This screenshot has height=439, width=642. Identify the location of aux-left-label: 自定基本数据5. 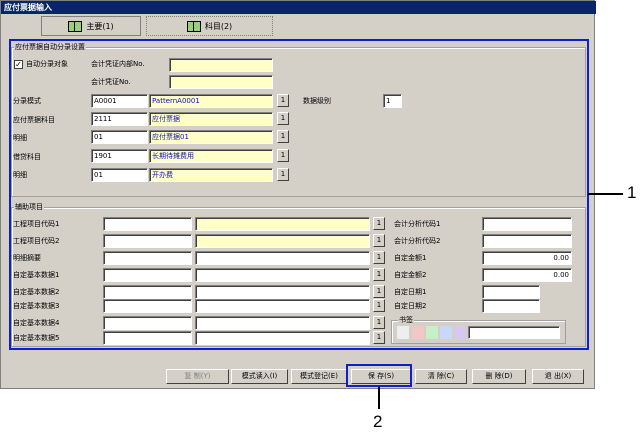
(36, 338).